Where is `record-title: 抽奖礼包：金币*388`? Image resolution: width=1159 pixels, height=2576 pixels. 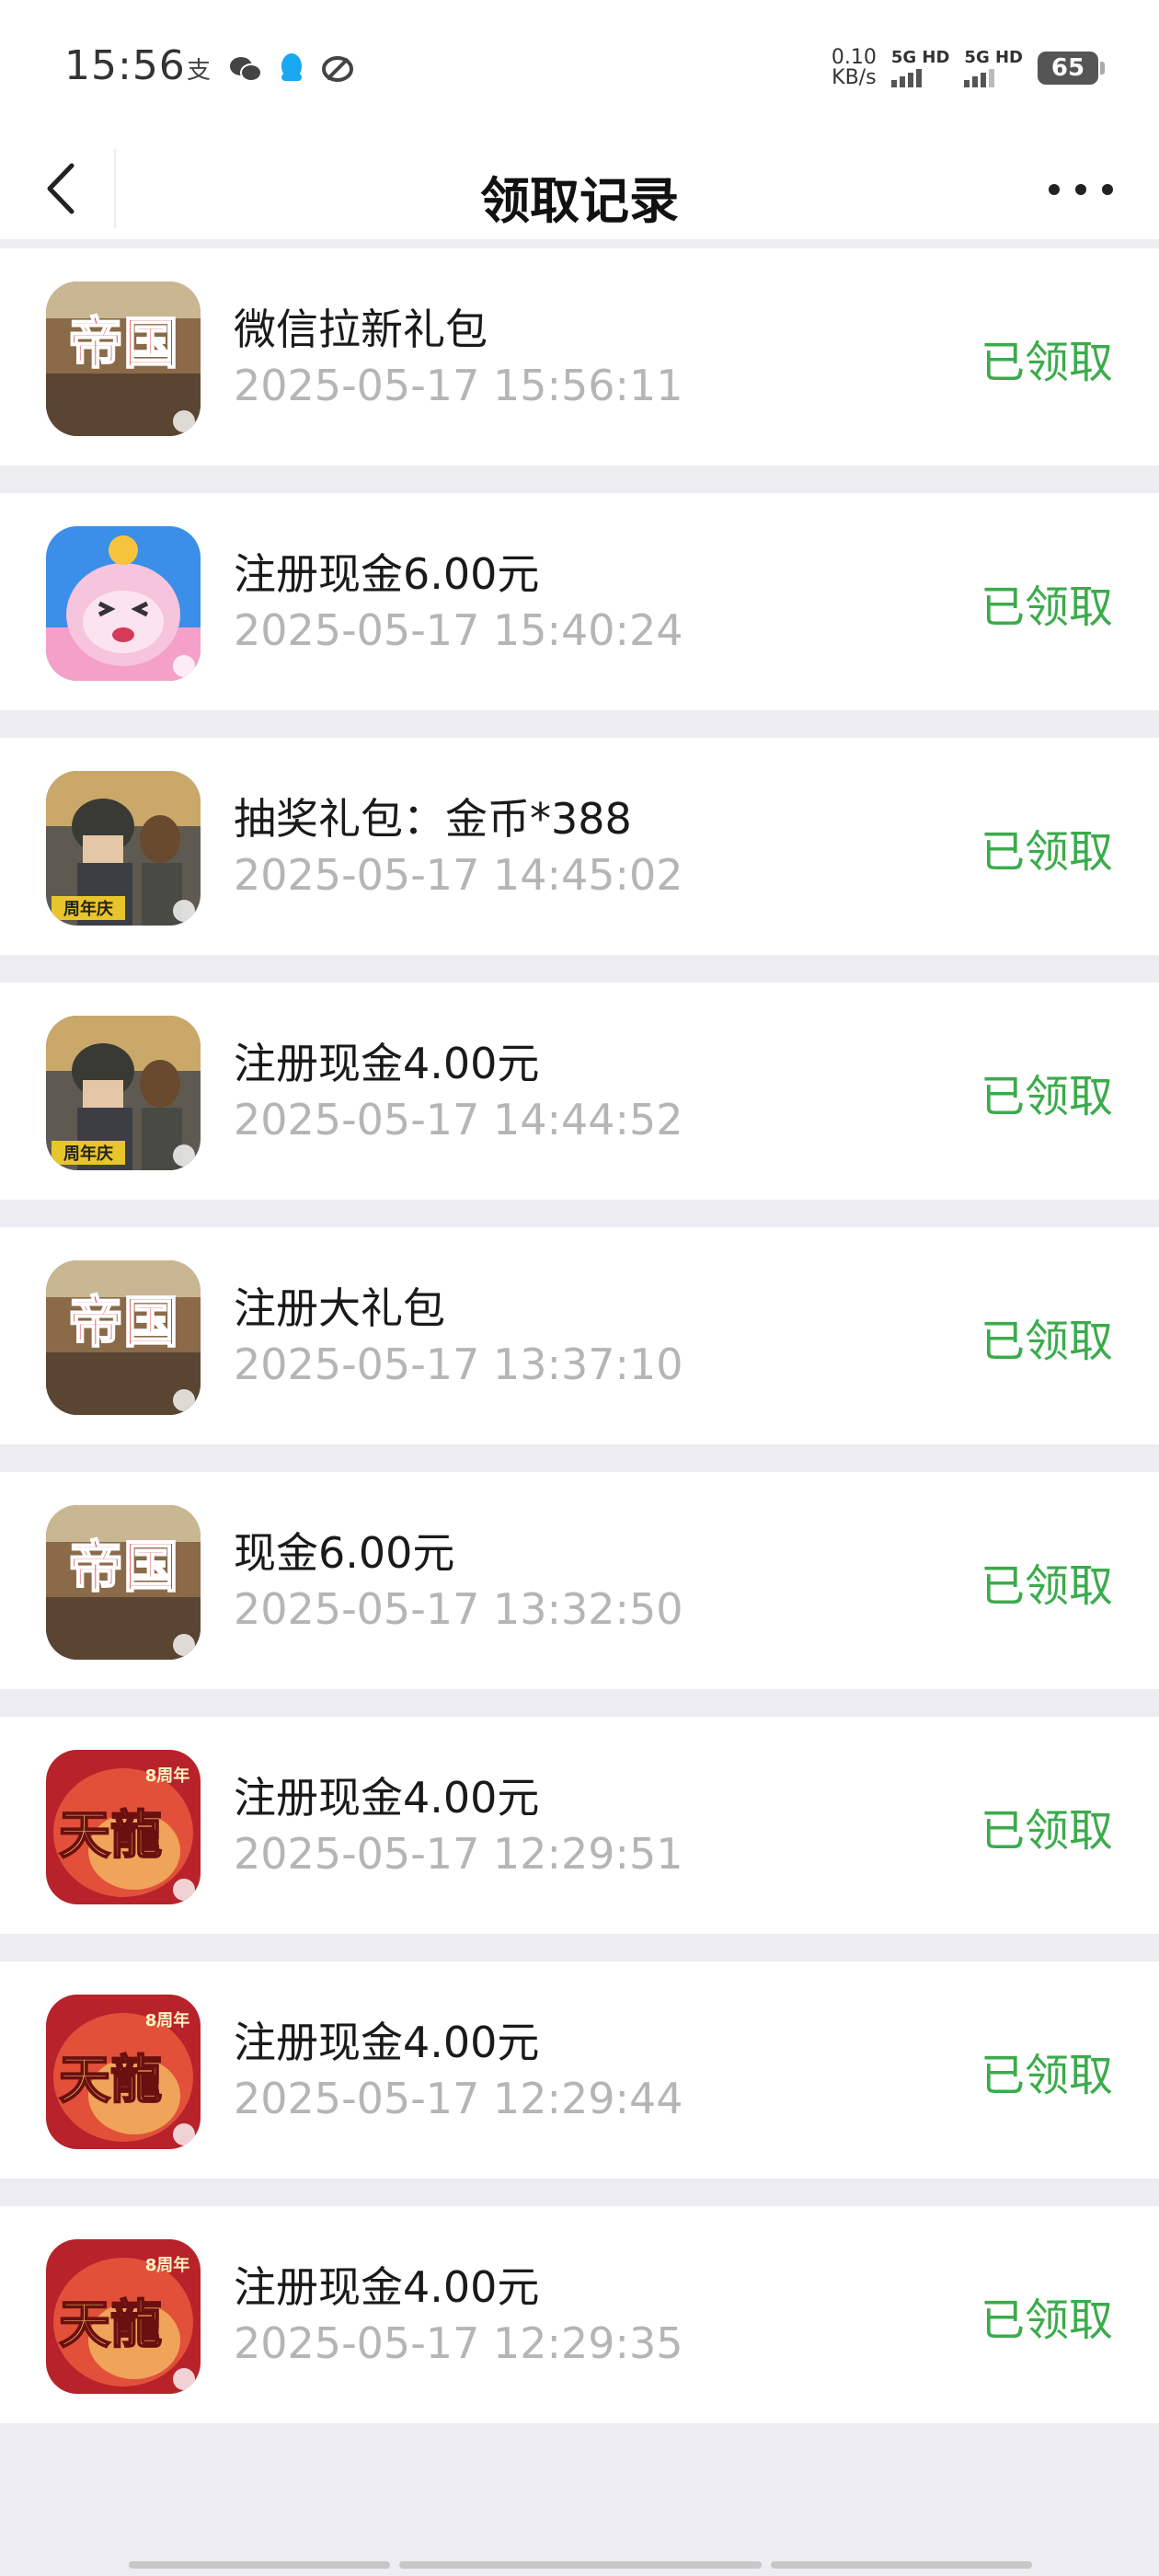
record-title: 抽奖礼包：金币*388 is located at coordinates (433, 819).